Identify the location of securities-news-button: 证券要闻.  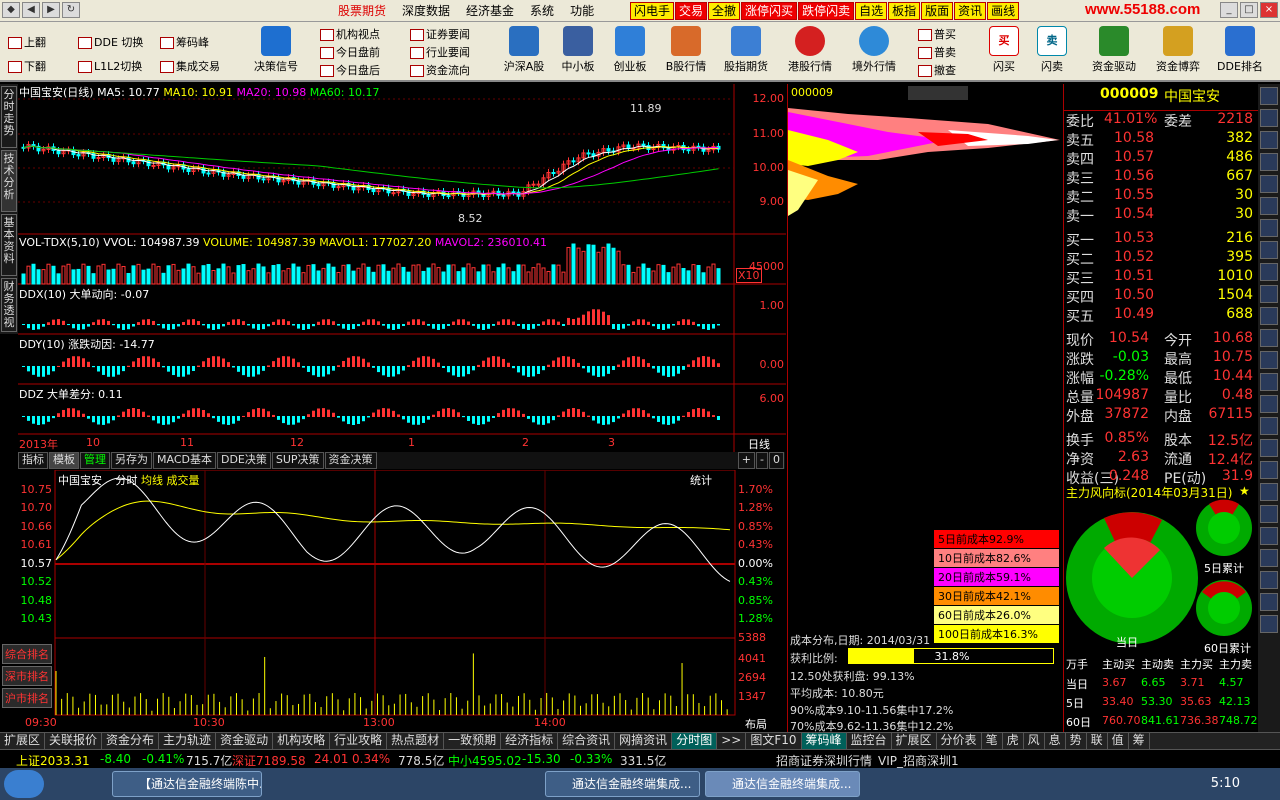
(440, 34).